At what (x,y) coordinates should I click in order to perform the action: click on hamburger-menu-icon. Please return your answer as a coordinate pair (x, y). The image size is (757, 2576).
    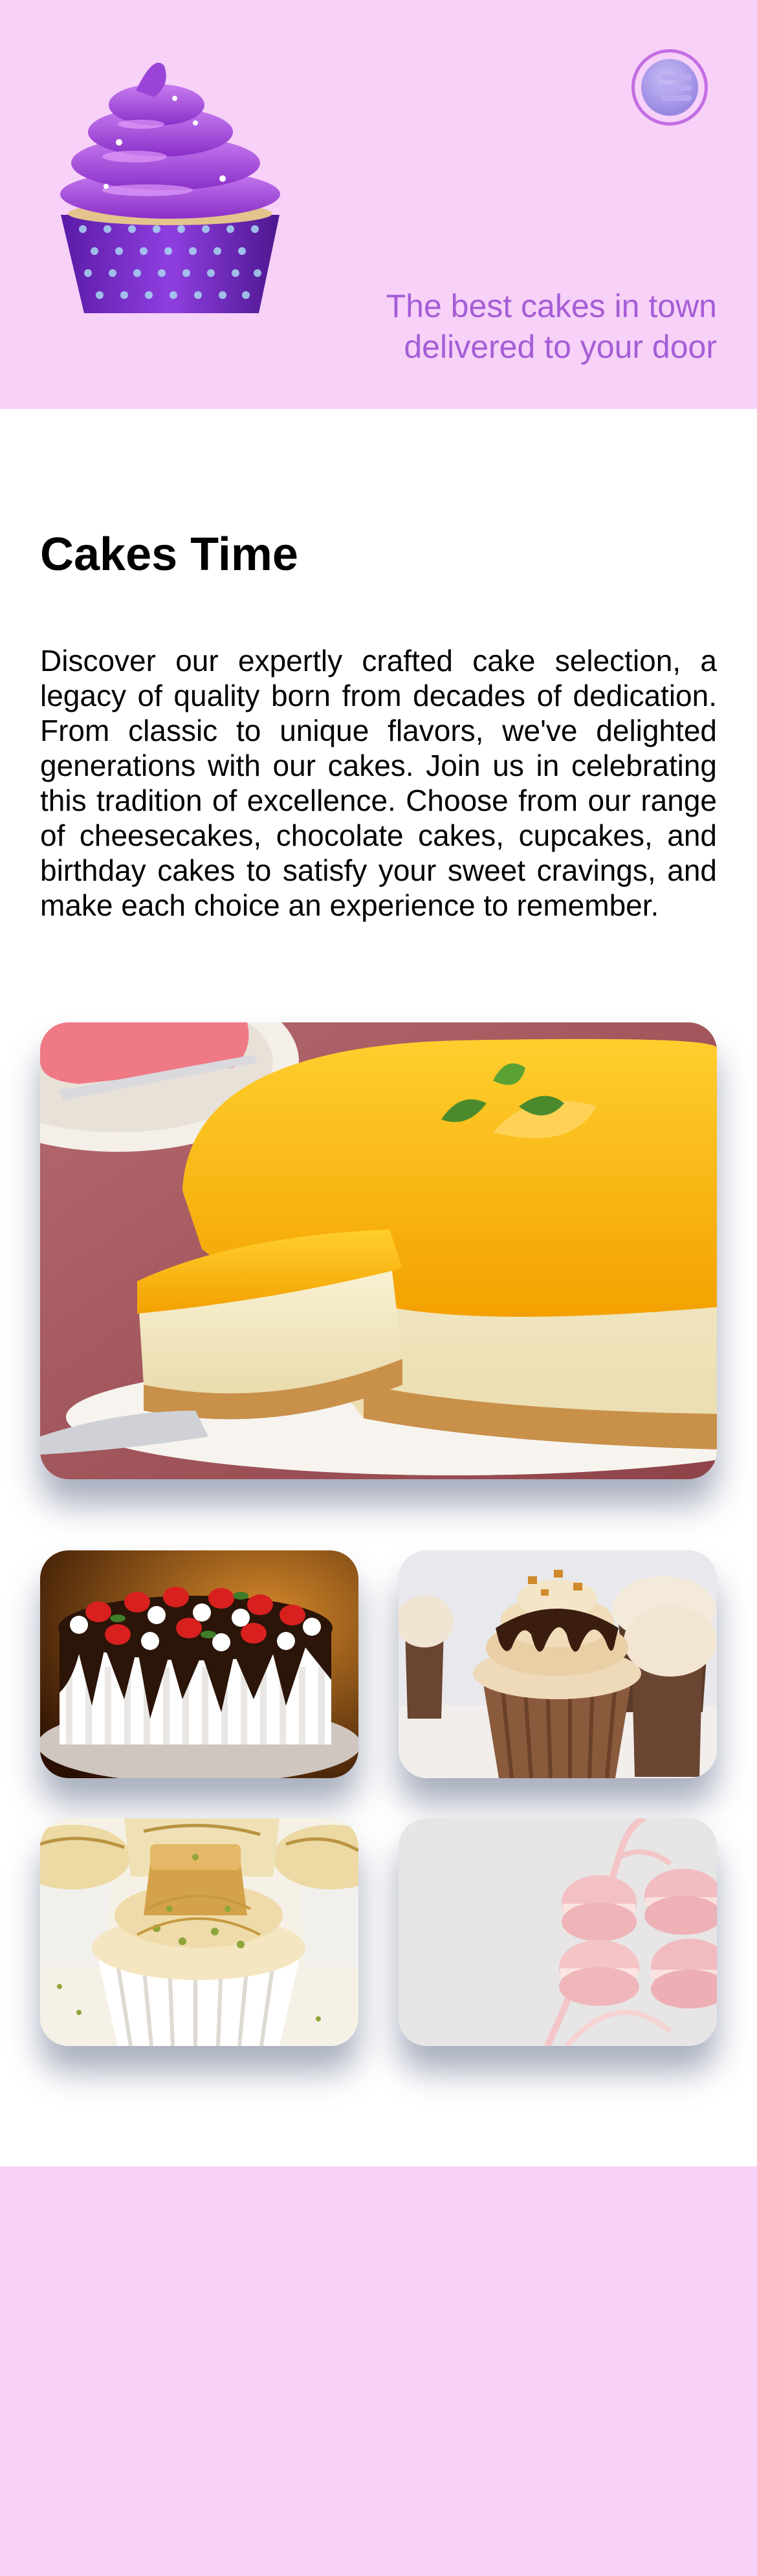
    Looking at the image, I should click on (670, 87).